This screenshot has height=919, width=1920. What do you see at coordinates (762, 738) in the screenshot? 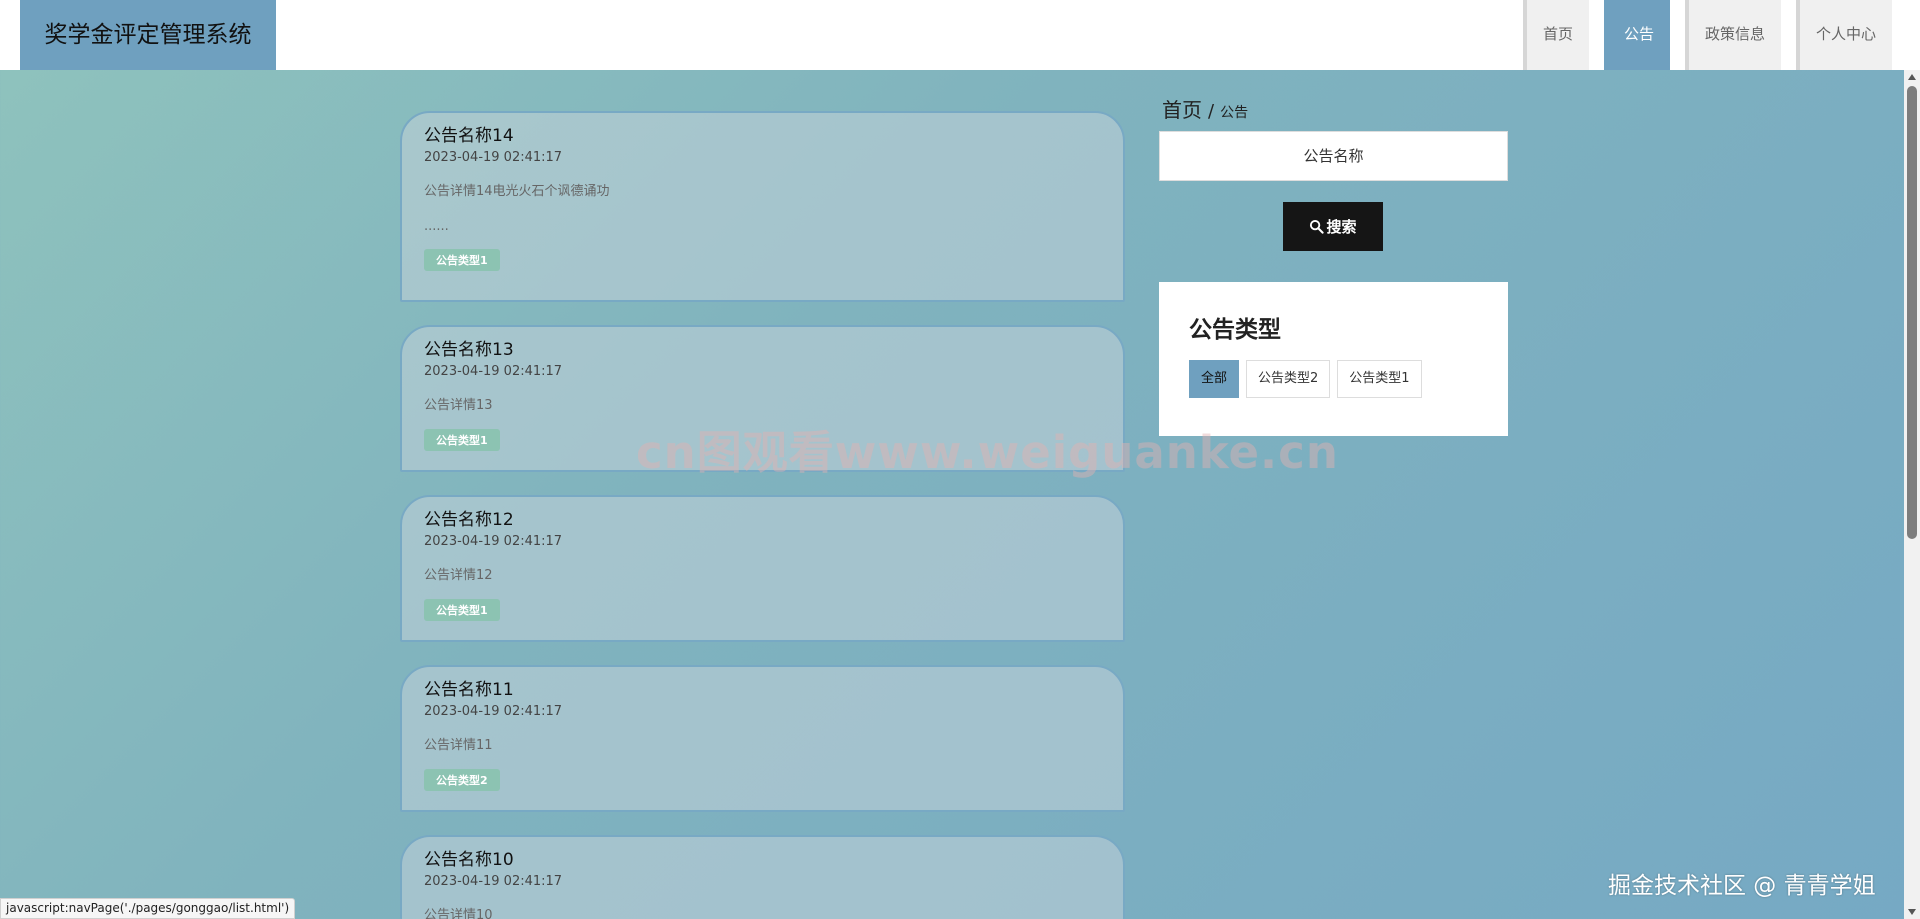
I see `announcement-card: 公告名称11 2023-04-19 02:41:17 公告详情11 公告类型2` at bounding box center [762, 738].